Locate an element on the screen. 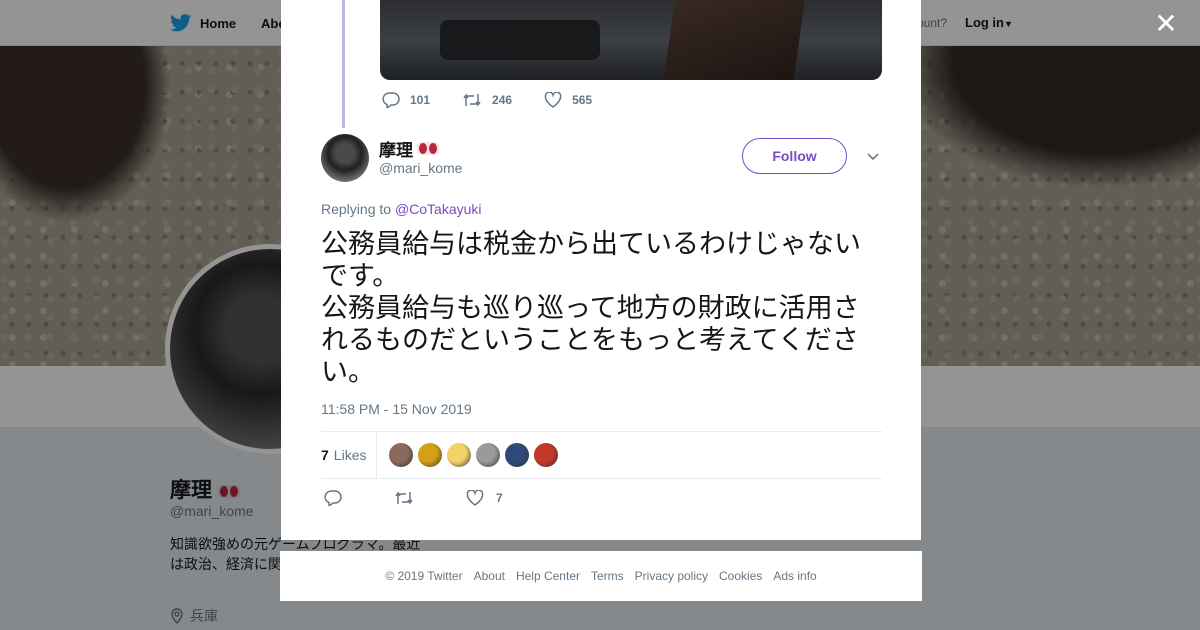 This screenshot has width=1200, height=630. image-desk-shape is located at coordinates (735, 40).